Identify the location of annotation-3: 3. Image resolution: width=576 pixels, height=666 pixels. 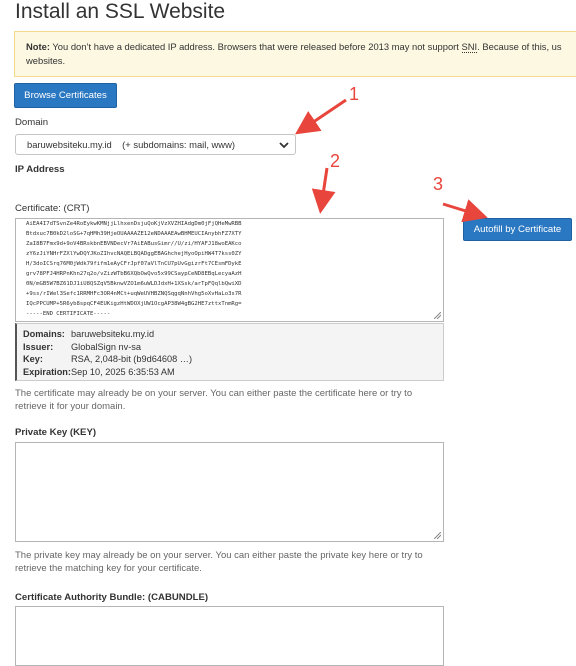
(438, 184).